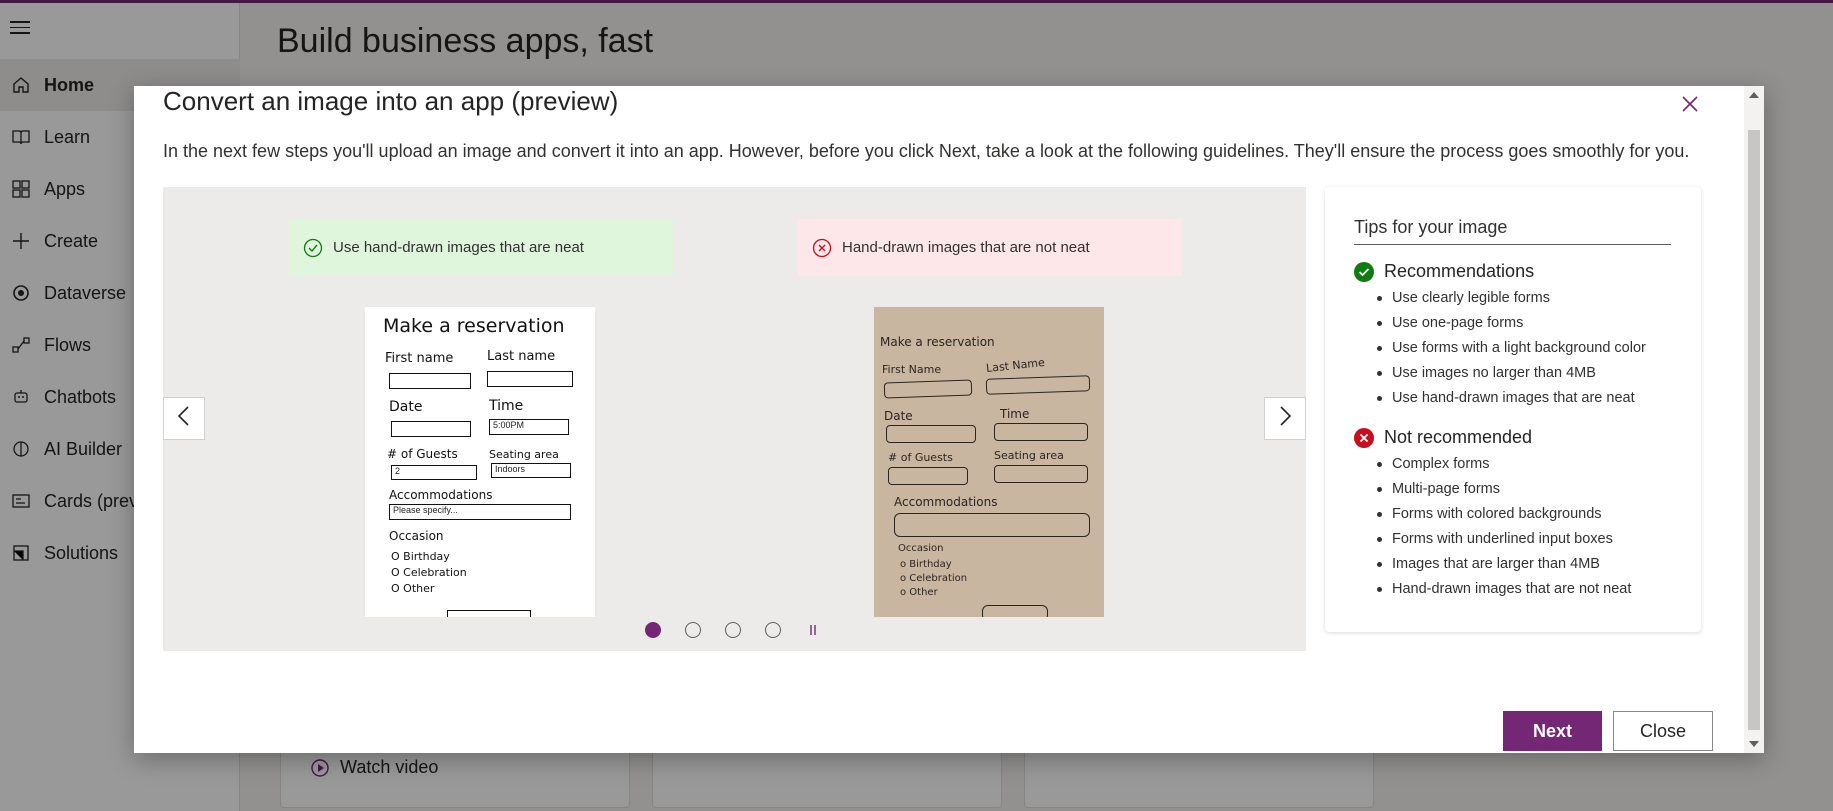  I want to click on list-item: Images that are larger than 4MB, so click(1503, 564).